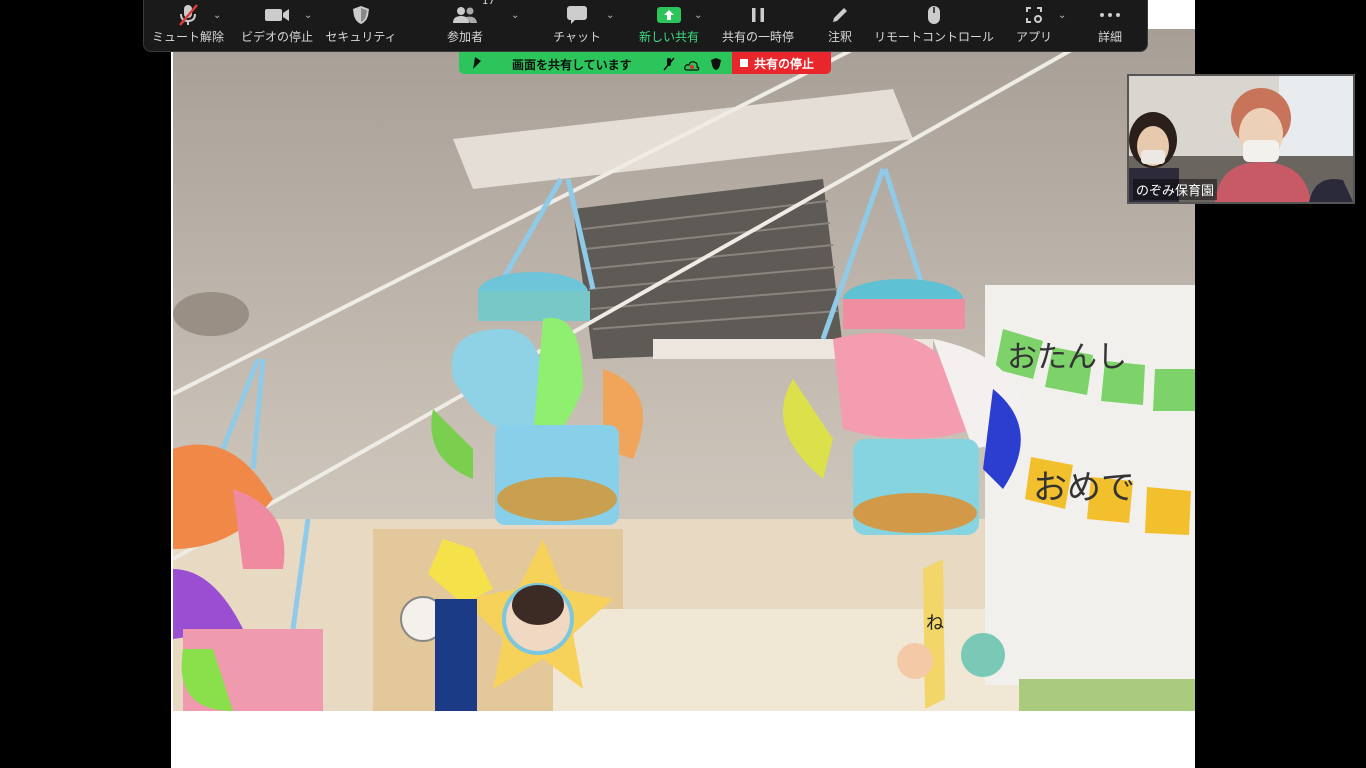 This screenshot has width=1366, height=768. I want to click on chat-label: チャット, so click(577, 37).